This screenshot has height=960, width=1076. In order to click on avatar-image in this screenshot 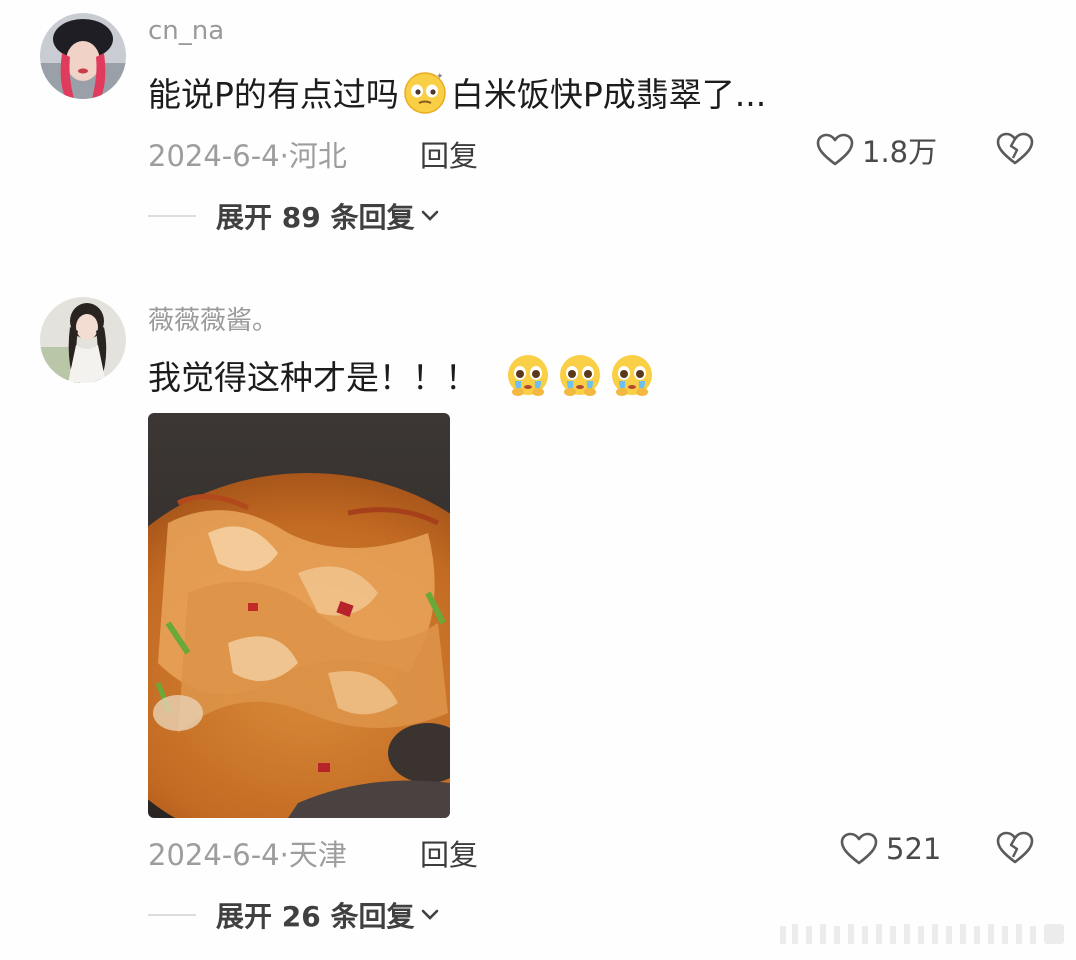, I will do `click(83, 340)`.